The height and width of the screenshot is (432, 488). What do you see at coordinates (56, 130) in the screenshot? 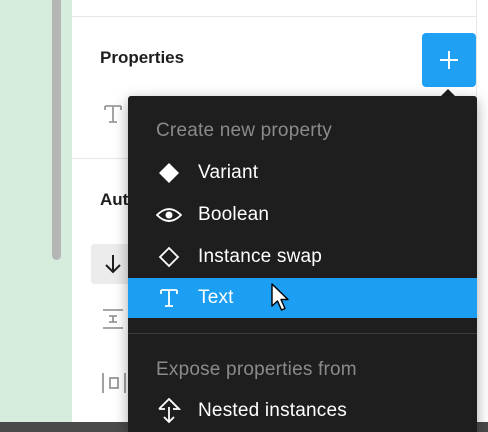
I see `canvas-scrollbar` at bounding box center [56, 130].